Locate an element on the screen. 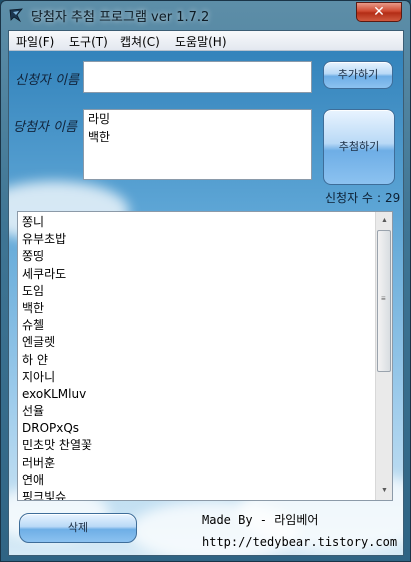 This screenshot has width=411, height=562. draw-button: 추첨하기 is located at coordinates (359, 147).